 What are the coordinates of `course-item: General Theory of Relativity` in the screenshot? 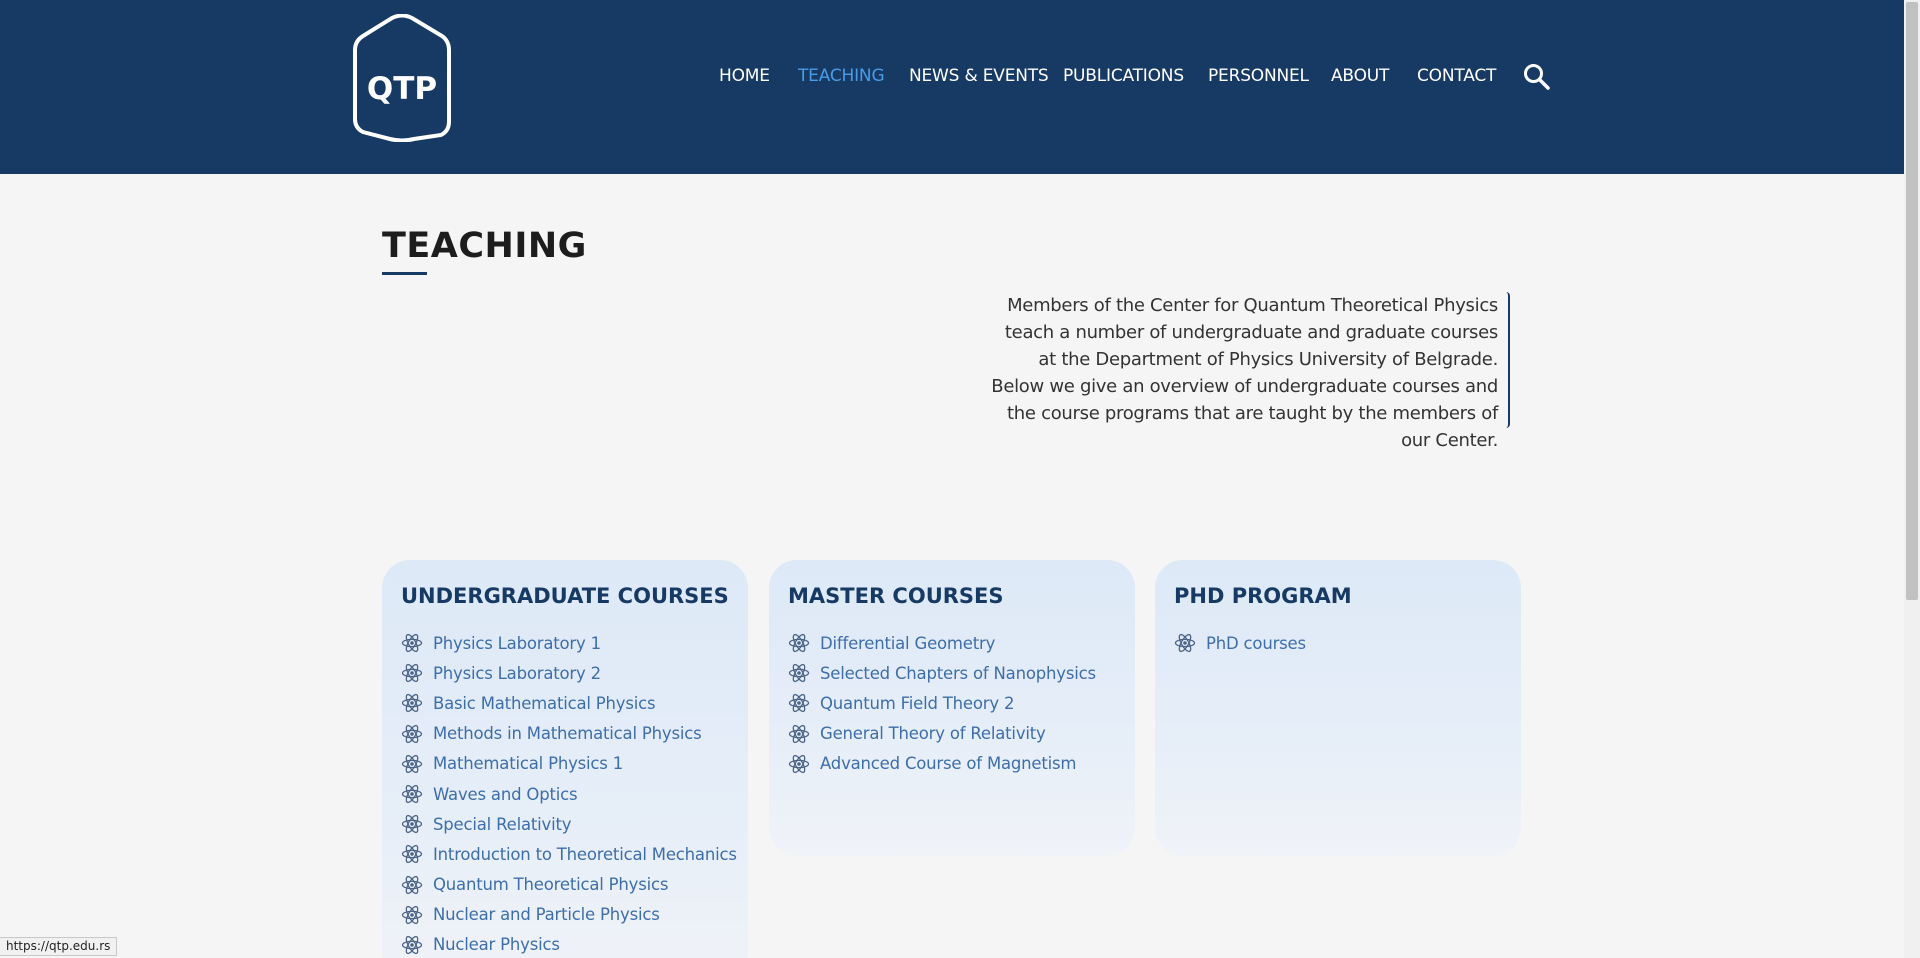 It's located at (942, 734).